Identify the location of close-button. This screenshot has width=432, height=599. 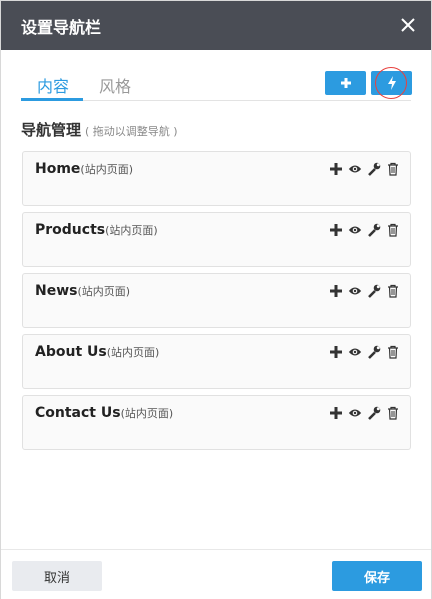
(408, 25).